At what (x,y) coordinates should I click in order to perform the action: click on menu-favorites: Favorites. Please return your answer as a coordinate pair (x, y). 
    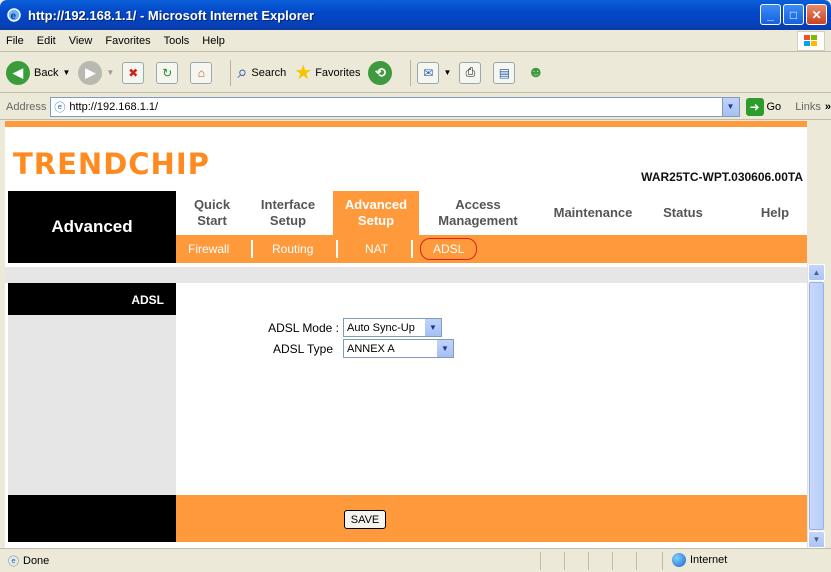
    Looking at the image, I should click on (127, 41).